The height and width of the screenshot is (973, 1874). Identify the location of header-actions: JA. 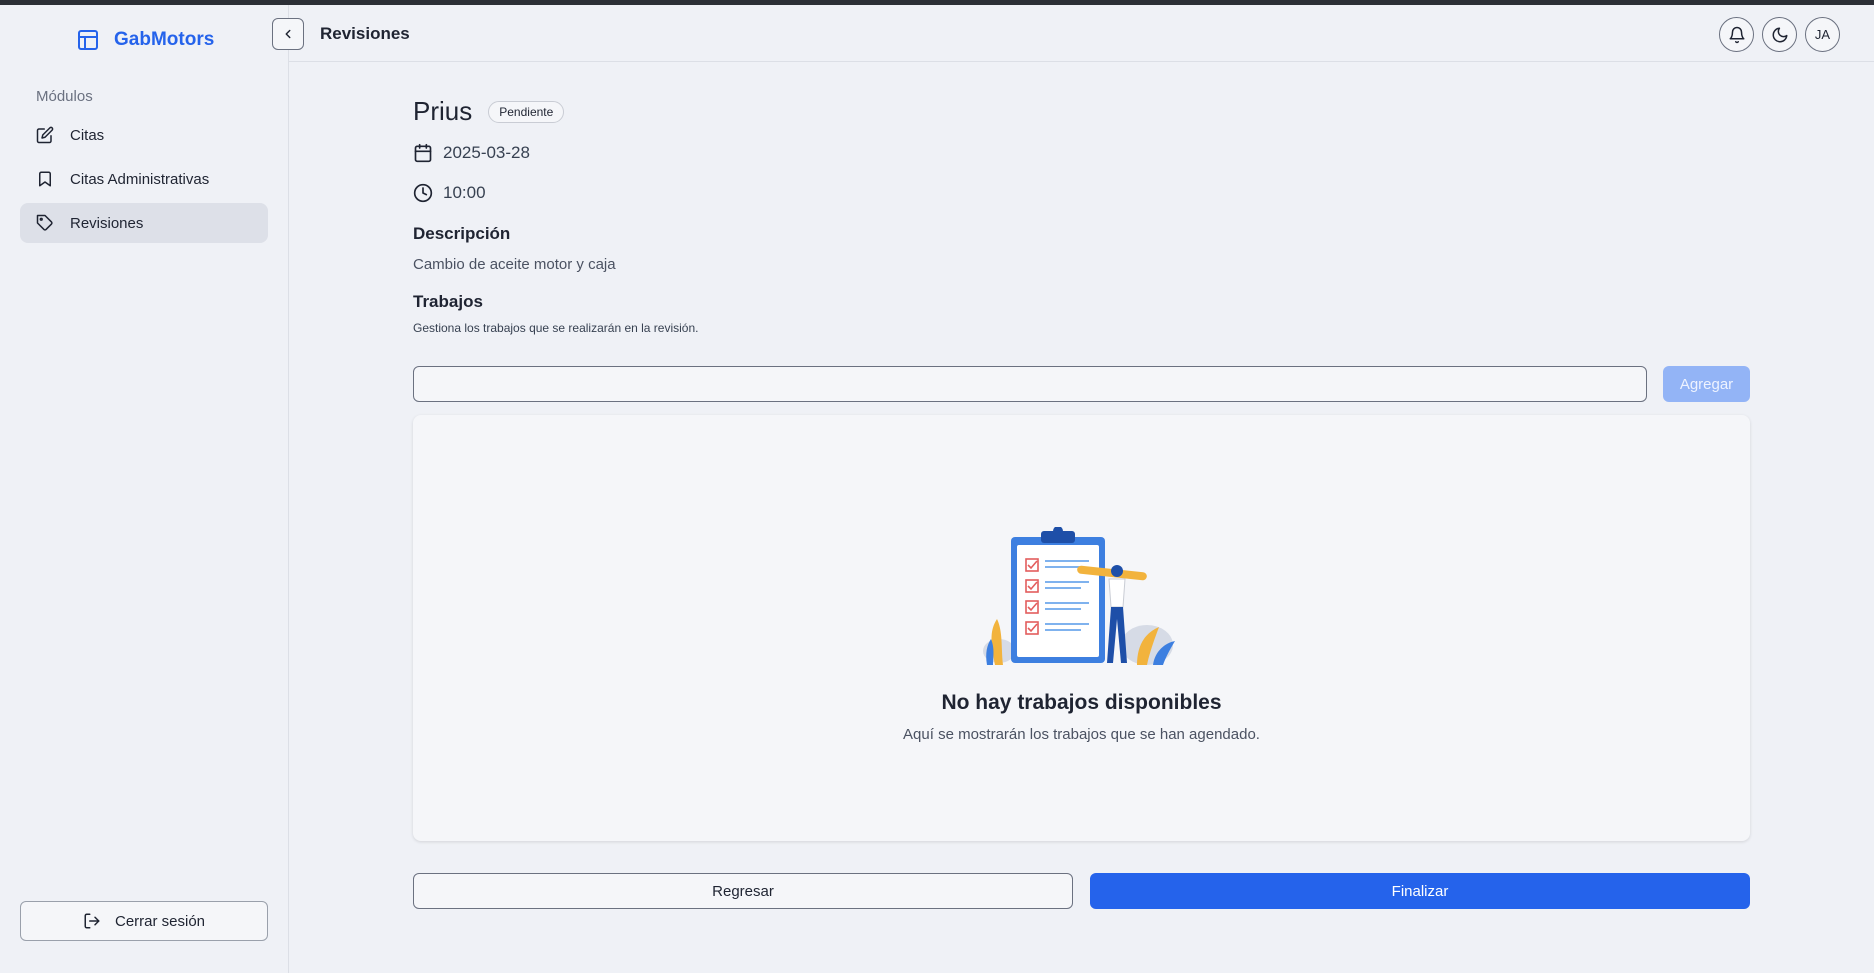
(1779, 34).